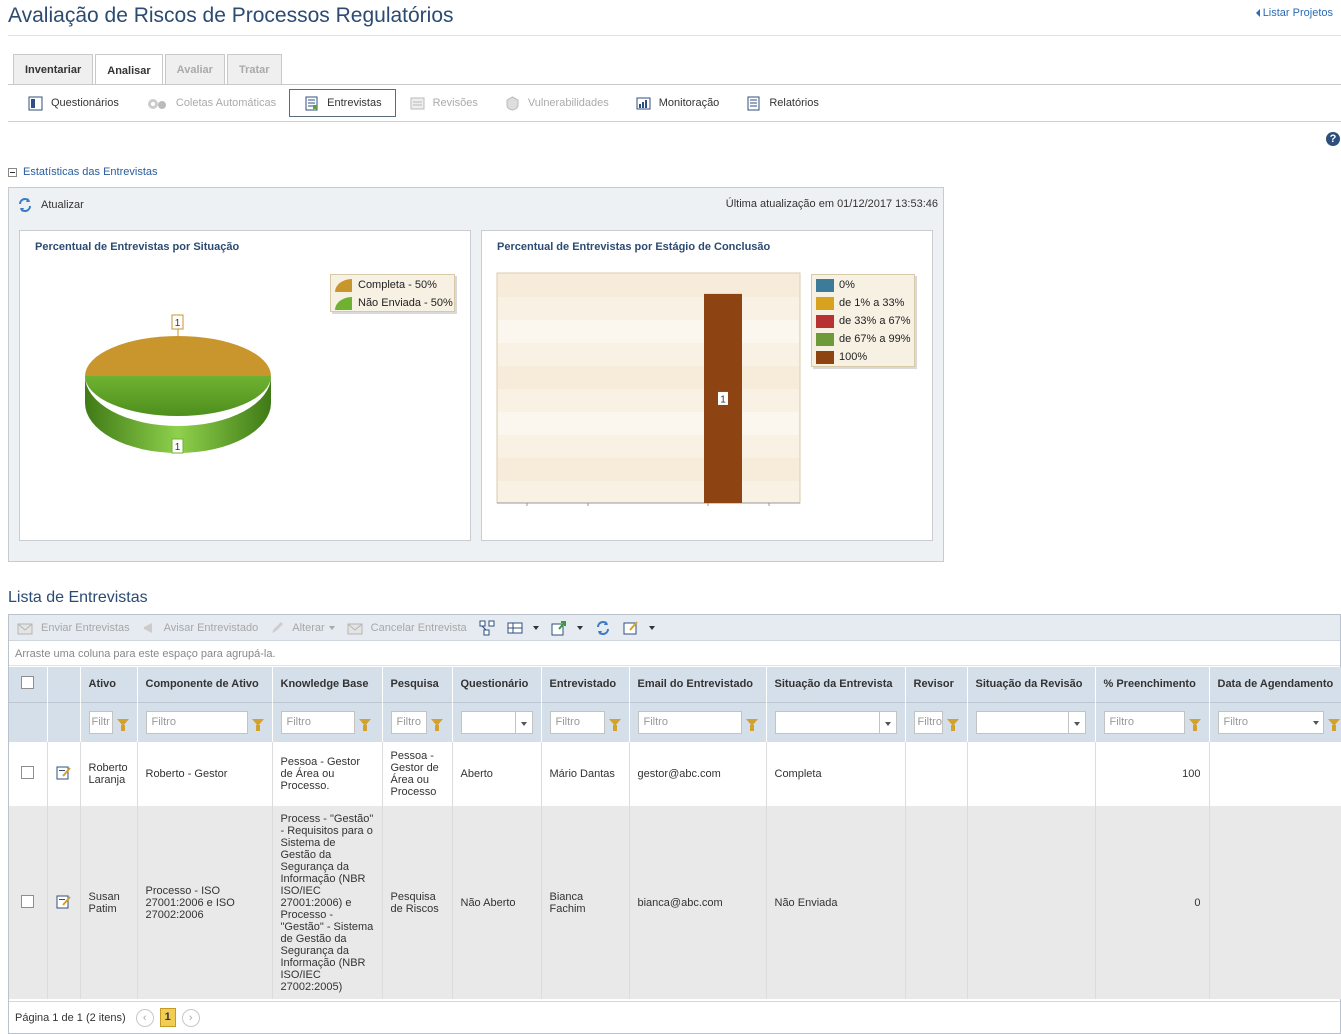 The width and height of the screenshot is (1341, 1034). Describe the element at coordinates (35, 103) in the screenshot. I see `questionnaire-icon` at that location.